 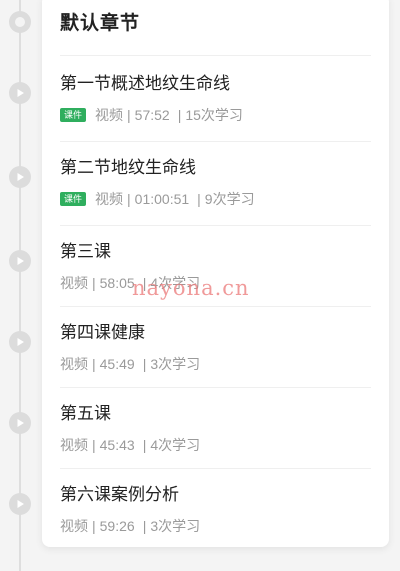 What do you see at coordinates (229, 199) in the screenshot?
I see `lesson-learners: 9次学习` at bounding box center [229, 199].